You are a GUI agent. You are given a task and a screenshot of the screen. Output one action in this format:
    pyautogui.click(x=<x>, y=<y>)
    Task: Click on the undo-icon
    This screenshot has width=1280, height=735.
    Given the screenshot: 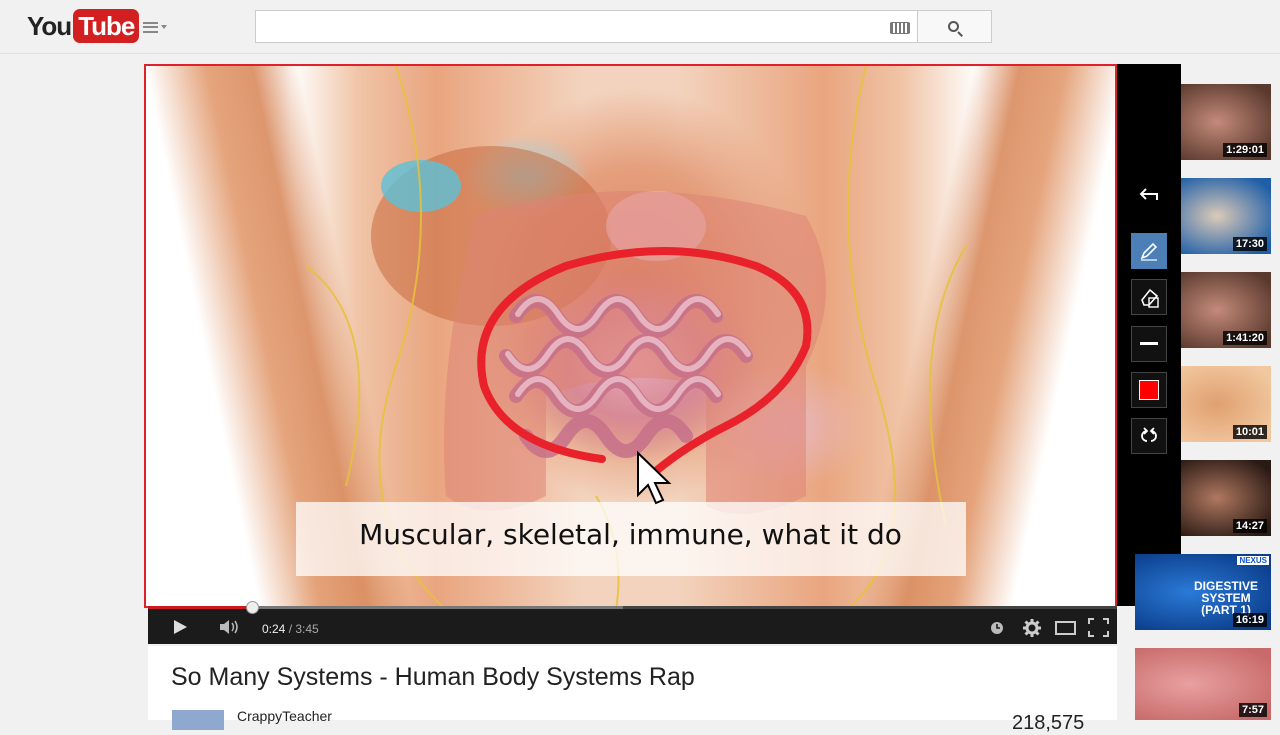 What is the action you would take?
    pyautogui.click(x=1148, y=194)
    